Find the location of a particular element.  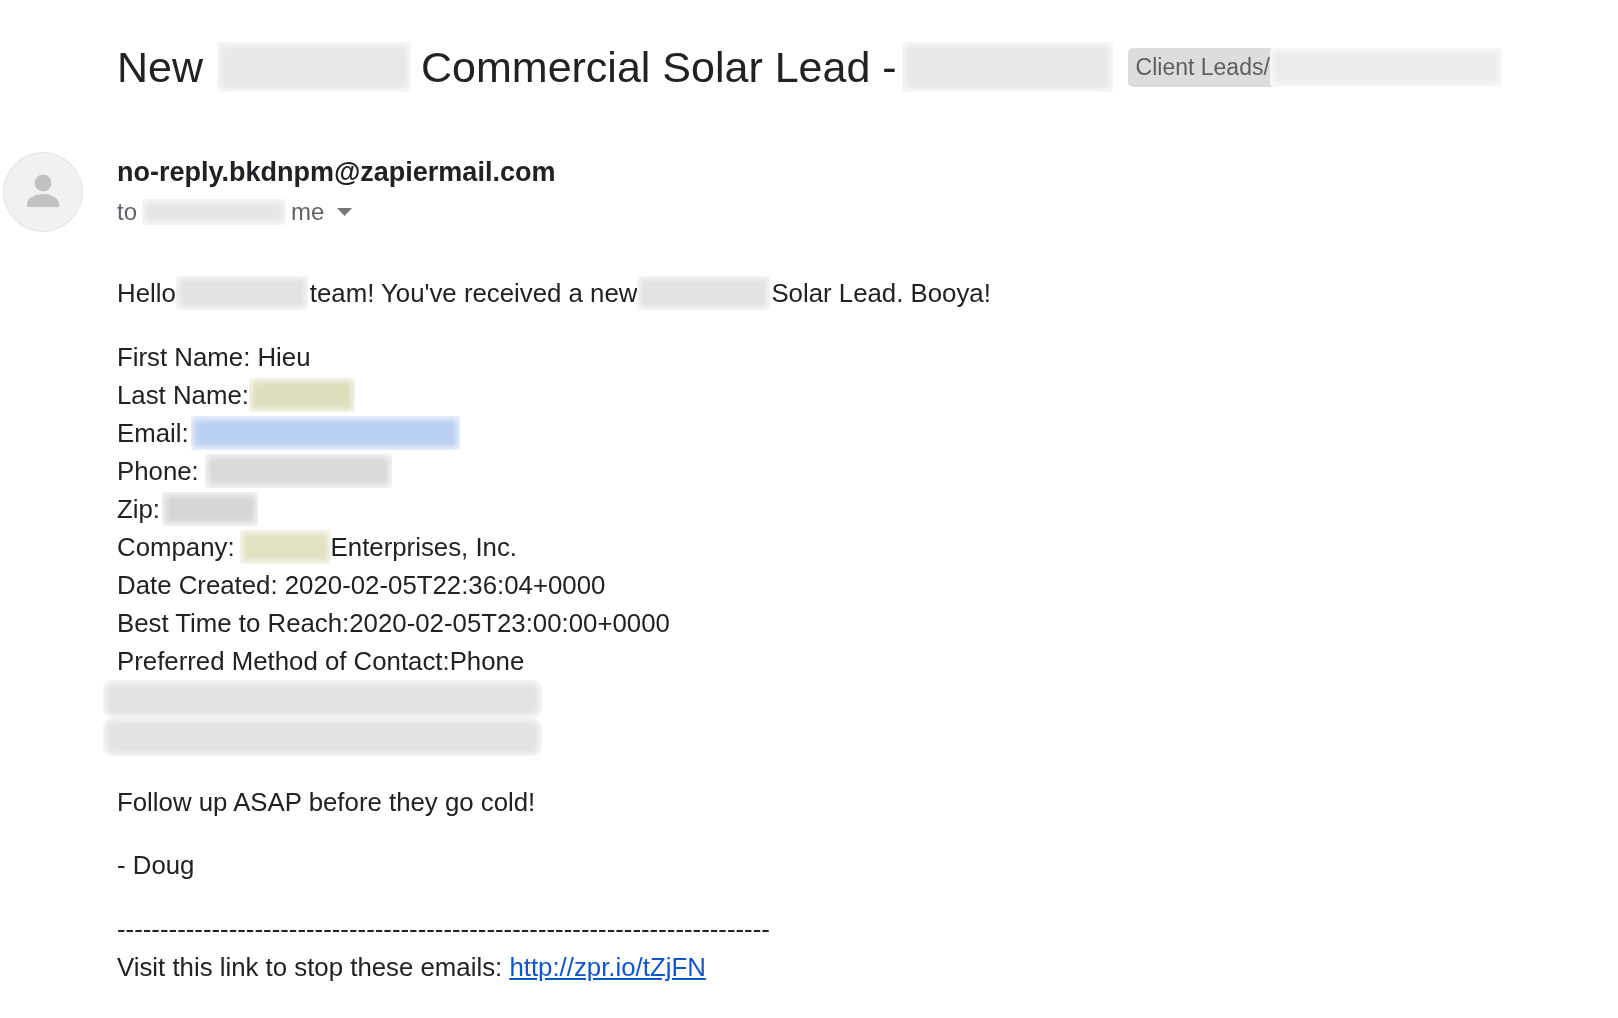

field-text: Company: is located at coordinates (176, 547).